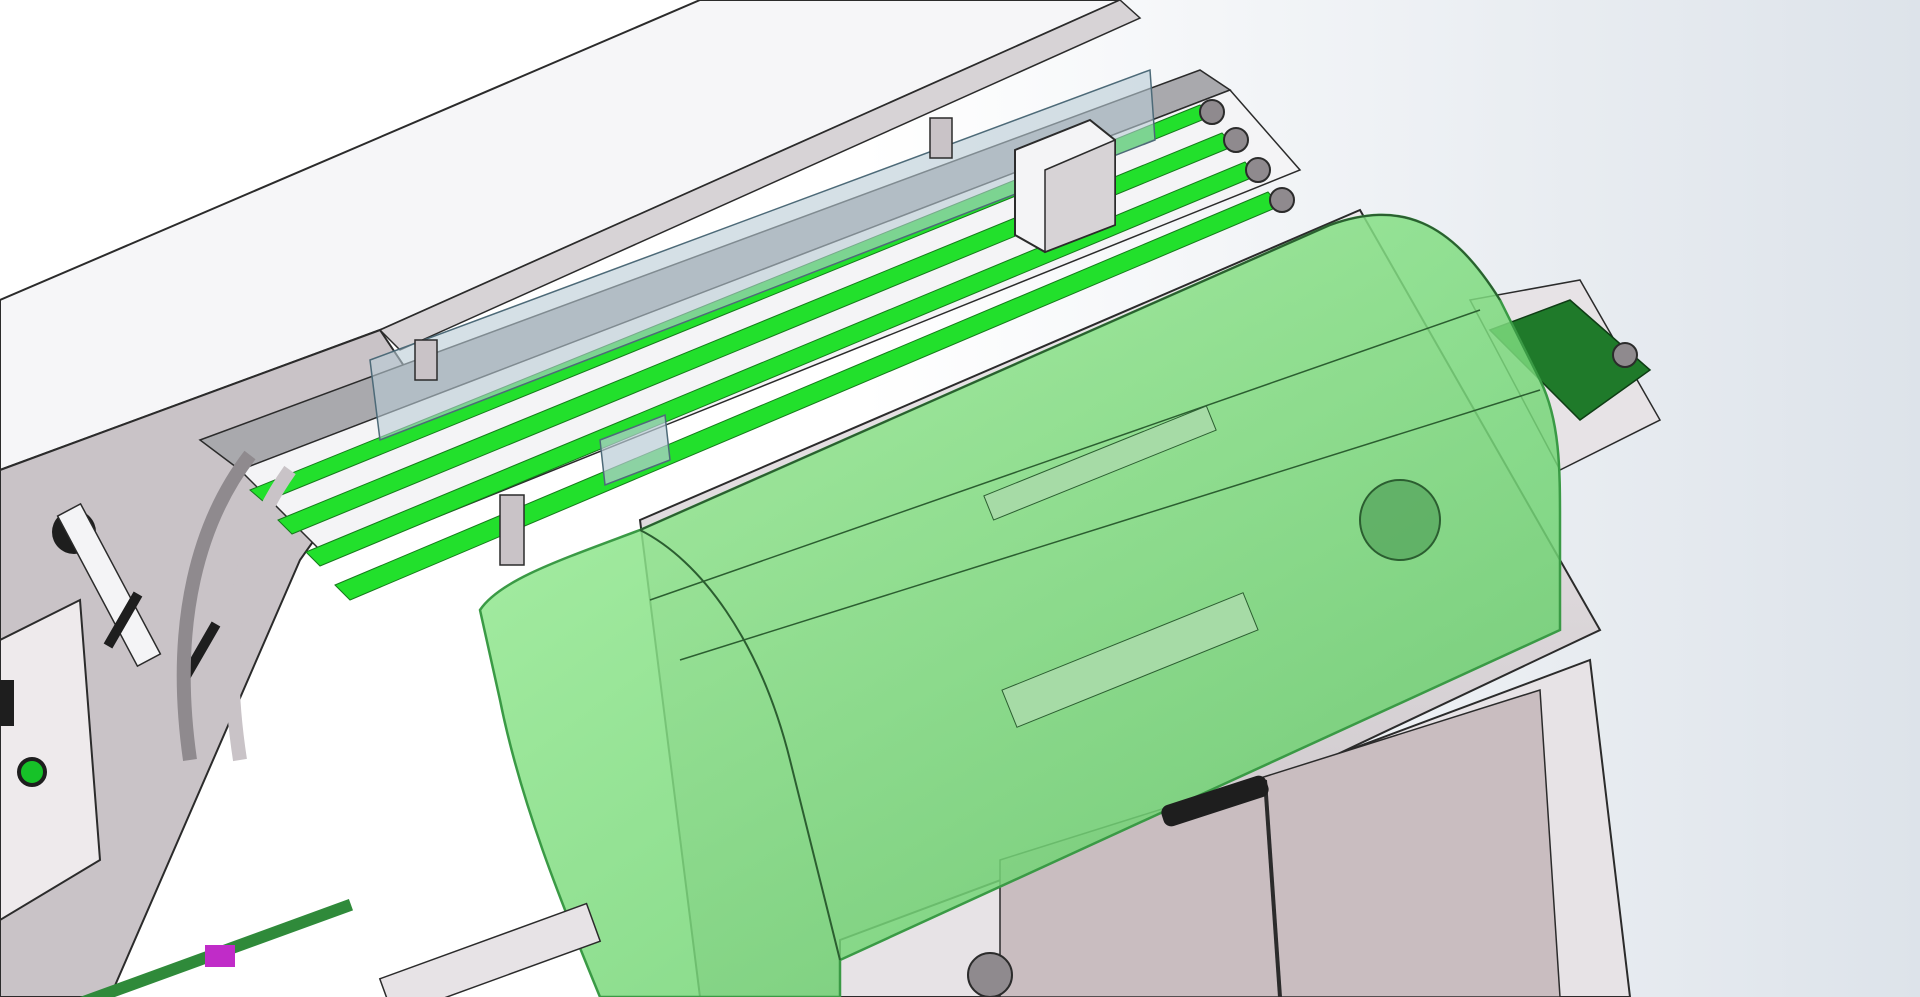  Describe the element at coordinates (1625, 355) in the screenshot. I see `outfeed-pulley` at that location.